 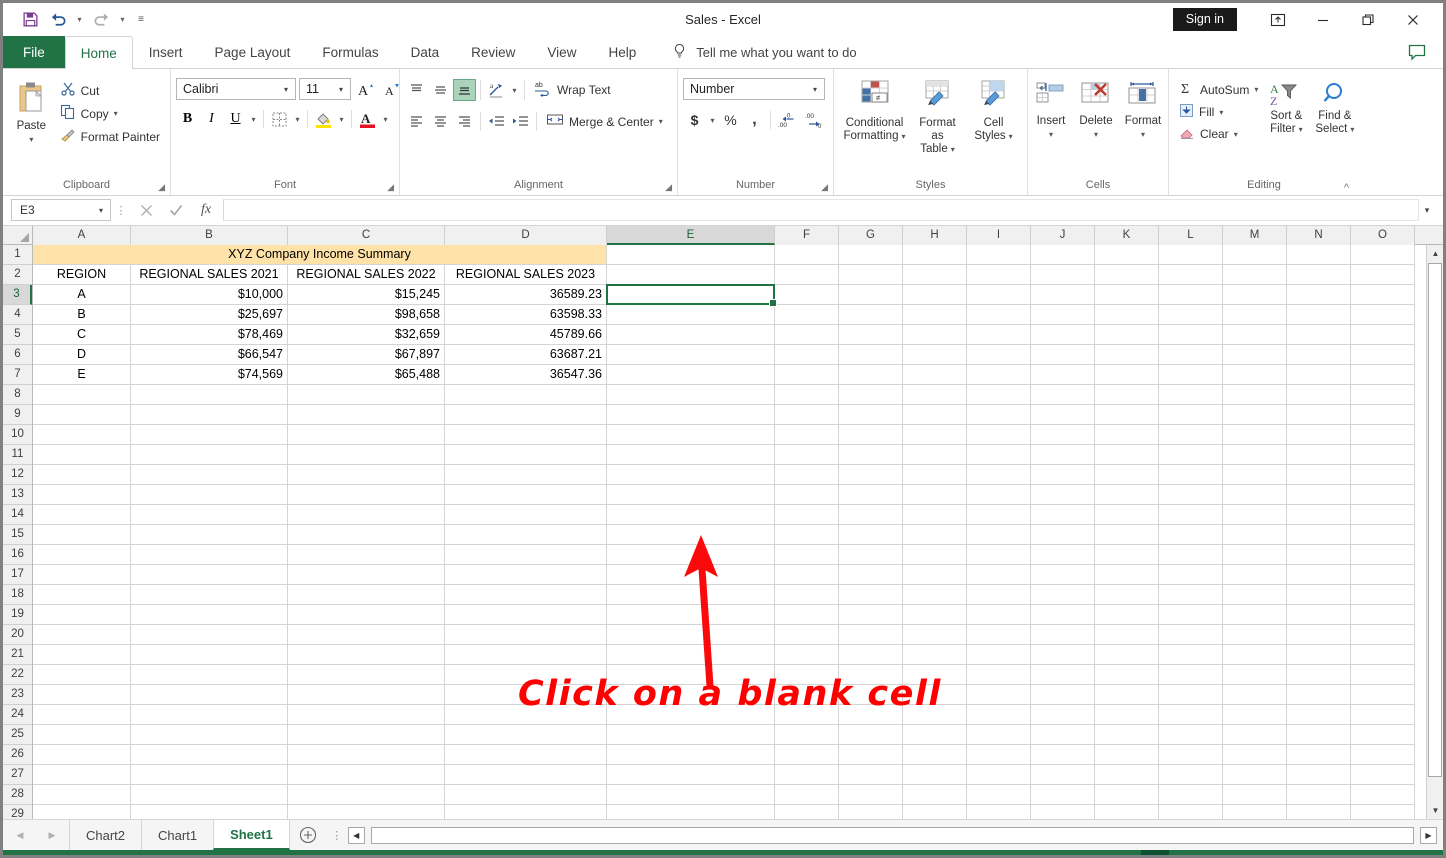 What do you see at coordinates (807, 575) in the screenshot?
I see `cell-f17` at bounding box center [807, 575].